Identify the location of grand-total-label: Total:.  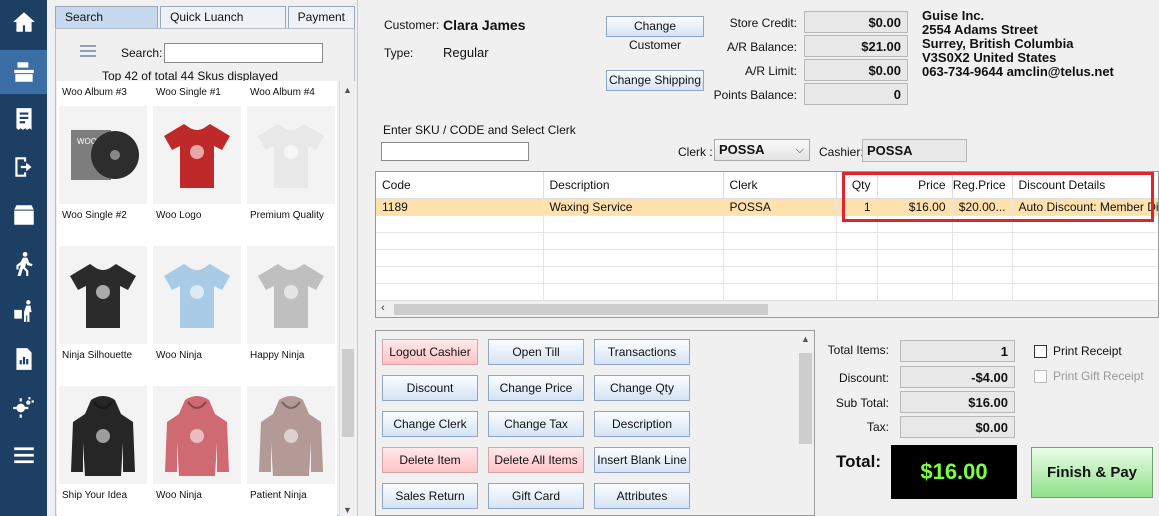
(859, 461).